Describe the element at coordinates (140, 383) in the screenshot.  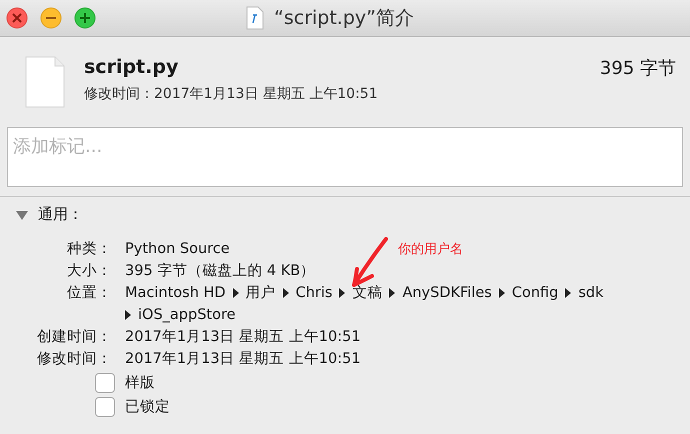
I see `checkbox-label: 样版` at that location.